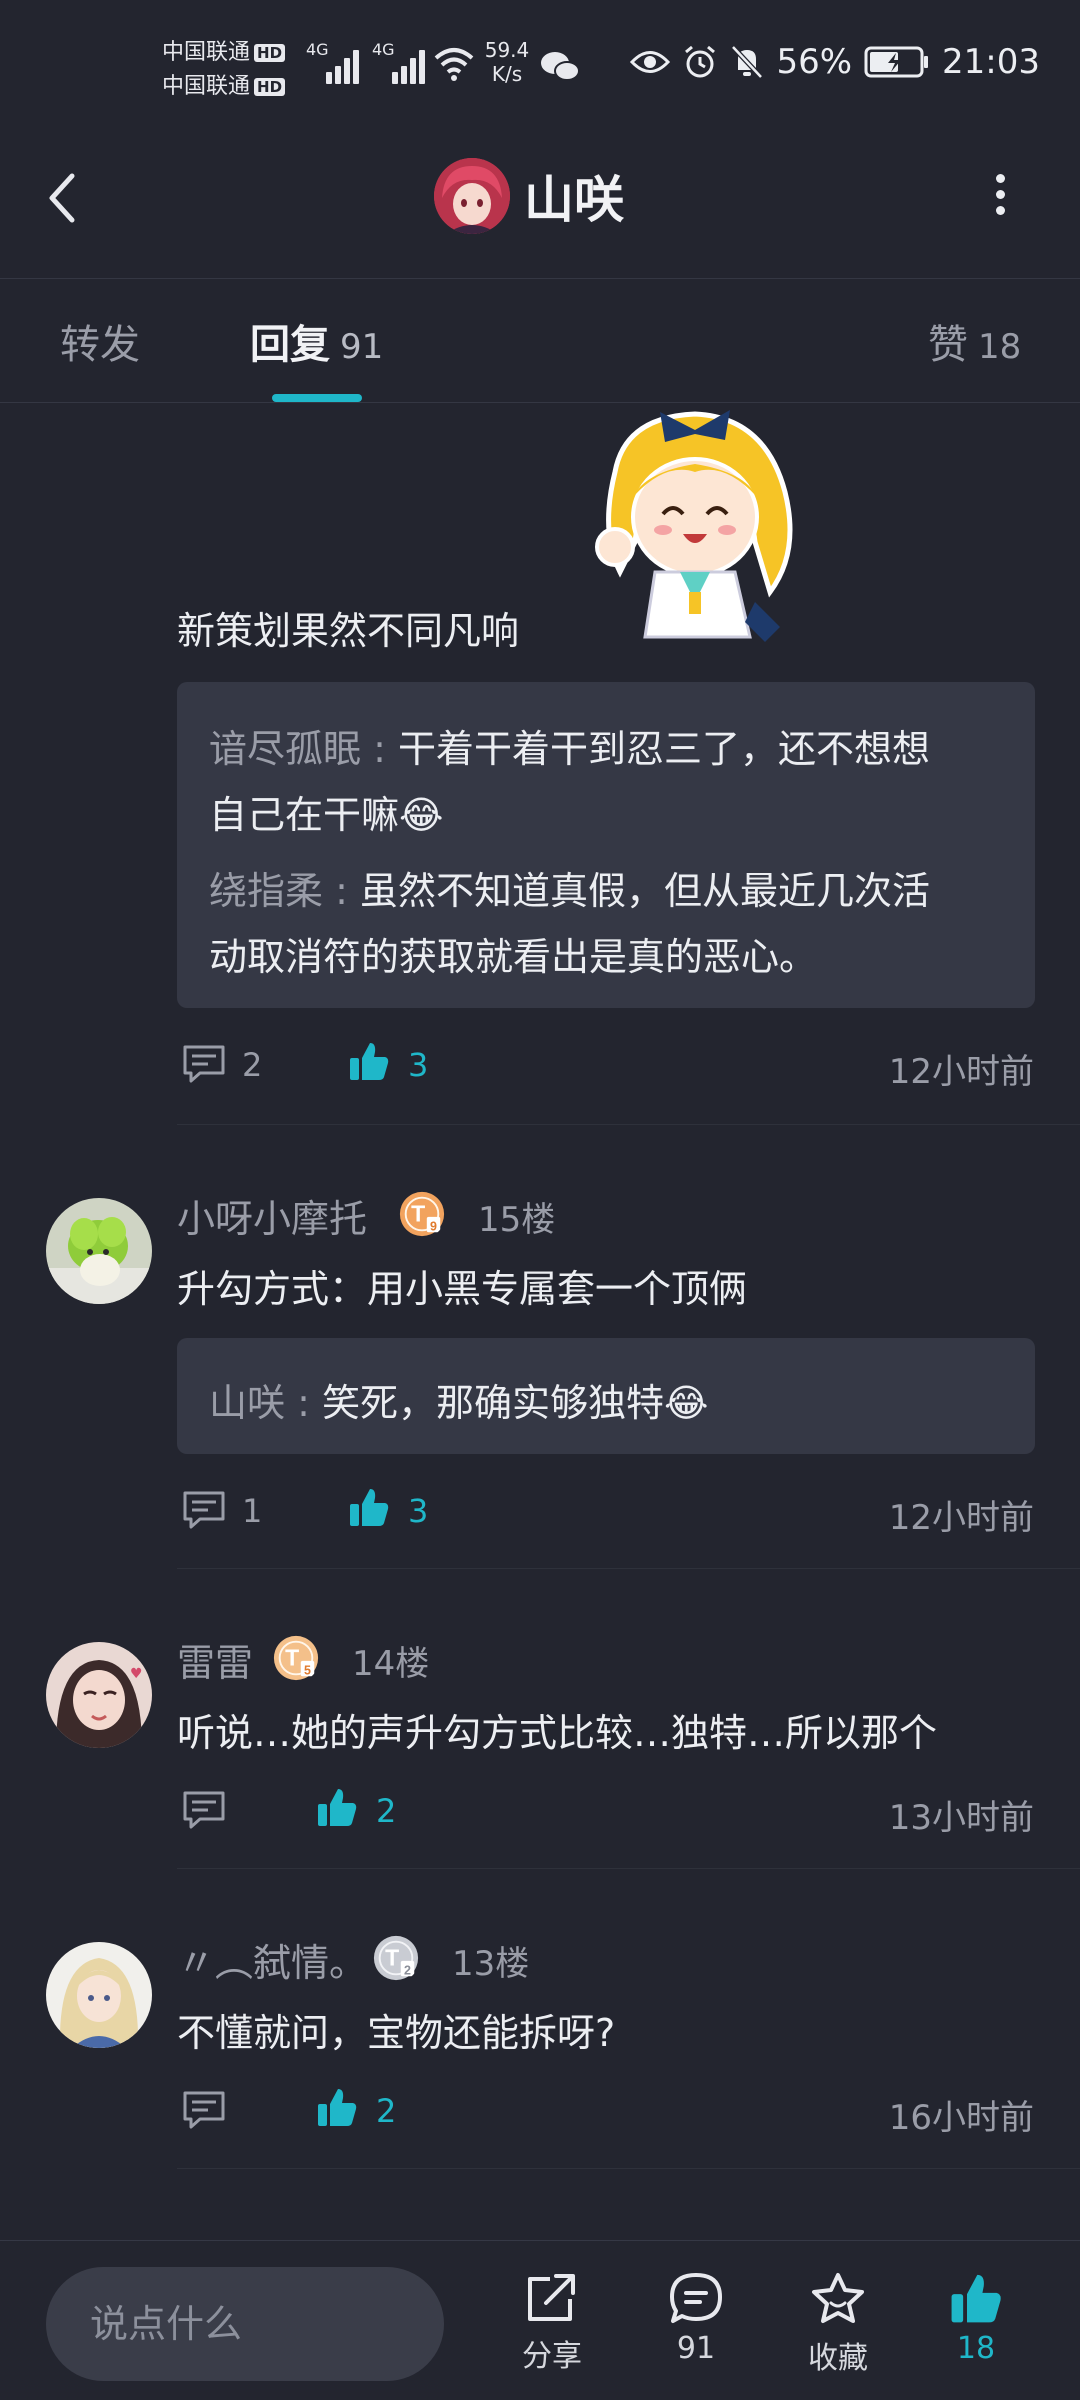 The height and width of the screenshot is (2400, 1080). What do you see at coordinates (694, 526) in the screenshot?
I see `sticker-anime-girl` at bounding box center [694, 526].